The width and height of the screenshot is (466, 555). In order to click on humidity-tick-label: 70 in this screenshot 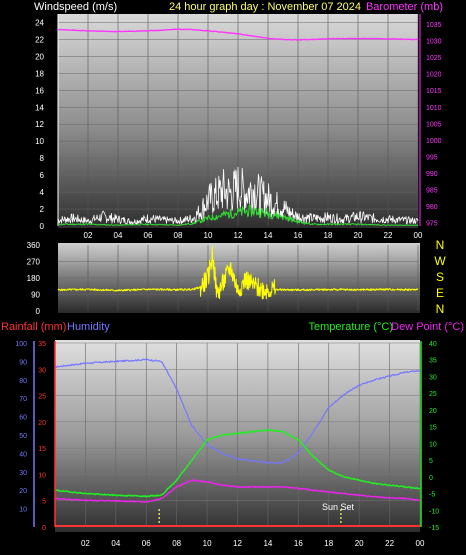, I will do `click(23, 399)`.